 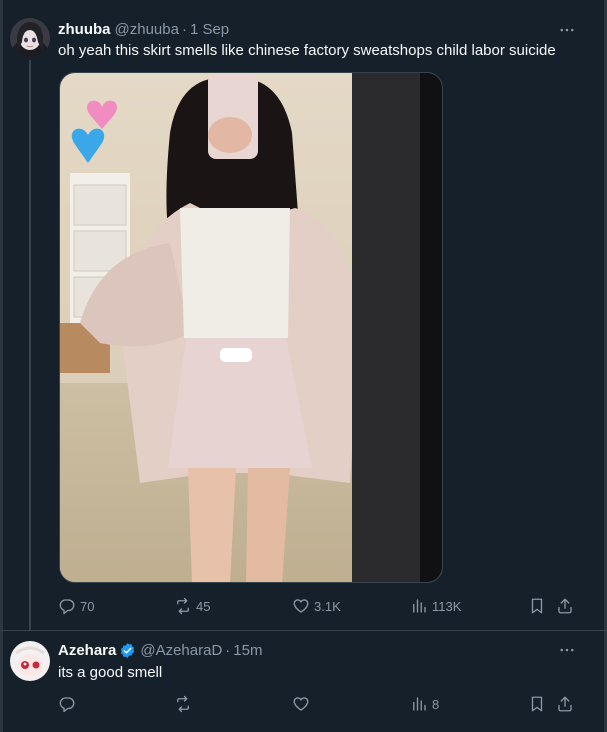 I want to click on reply-button, so click(x=69, y=704).